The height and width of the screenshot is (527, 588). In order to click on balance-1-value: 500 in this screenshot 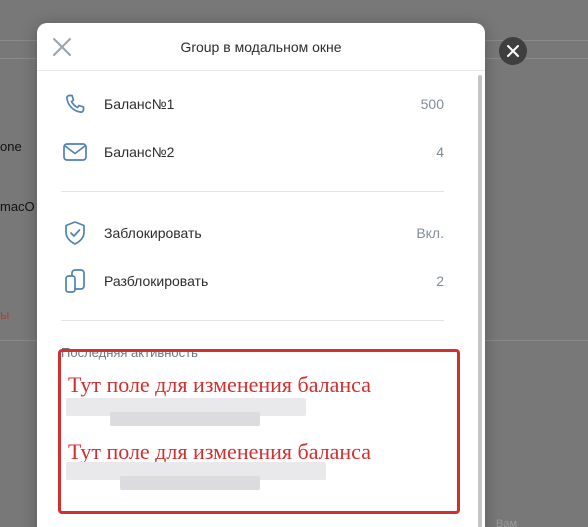, I will do `click(432, 104)`.